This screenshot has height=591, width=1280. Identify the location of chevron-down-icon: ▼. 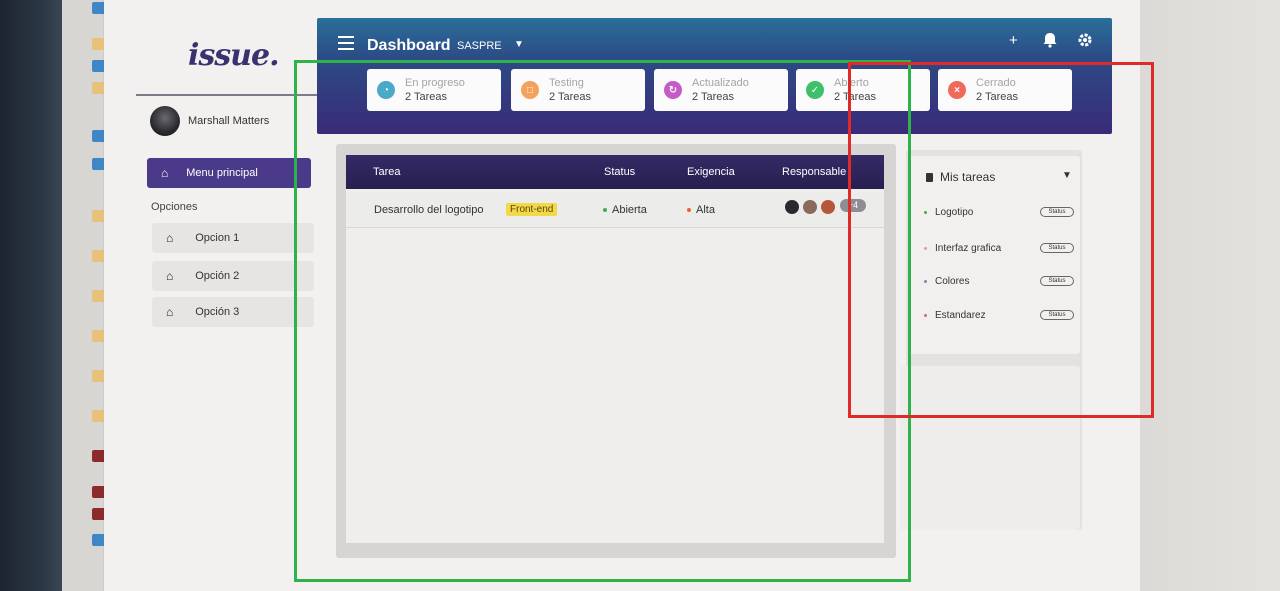
(519, 44).